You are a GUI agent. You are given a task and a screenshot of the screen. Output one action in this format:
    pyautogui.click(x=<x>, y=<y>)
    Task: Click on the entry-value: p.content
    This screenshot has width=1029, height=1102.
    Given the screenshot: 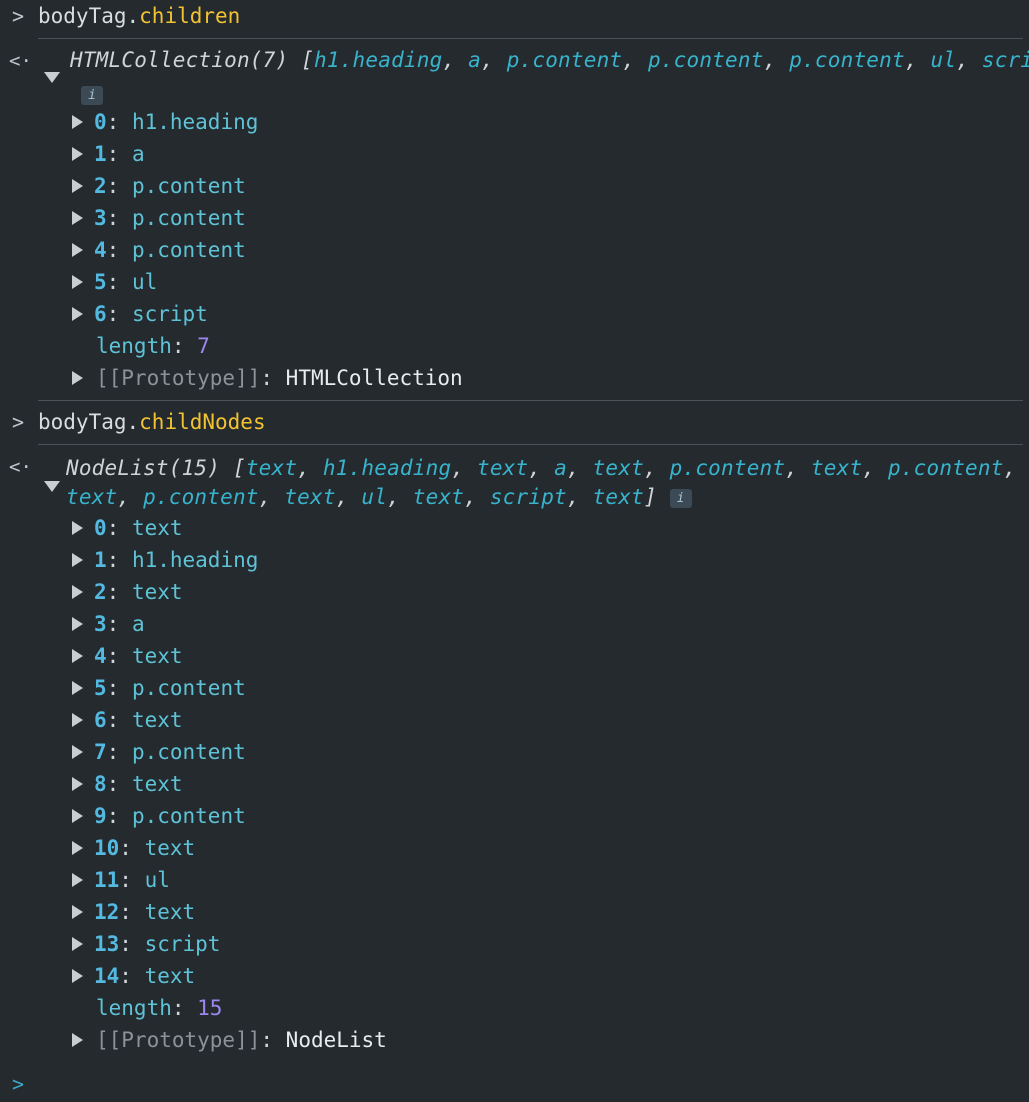 What is the action you would take?
    pyautogui.click(x=188, y=816)
    